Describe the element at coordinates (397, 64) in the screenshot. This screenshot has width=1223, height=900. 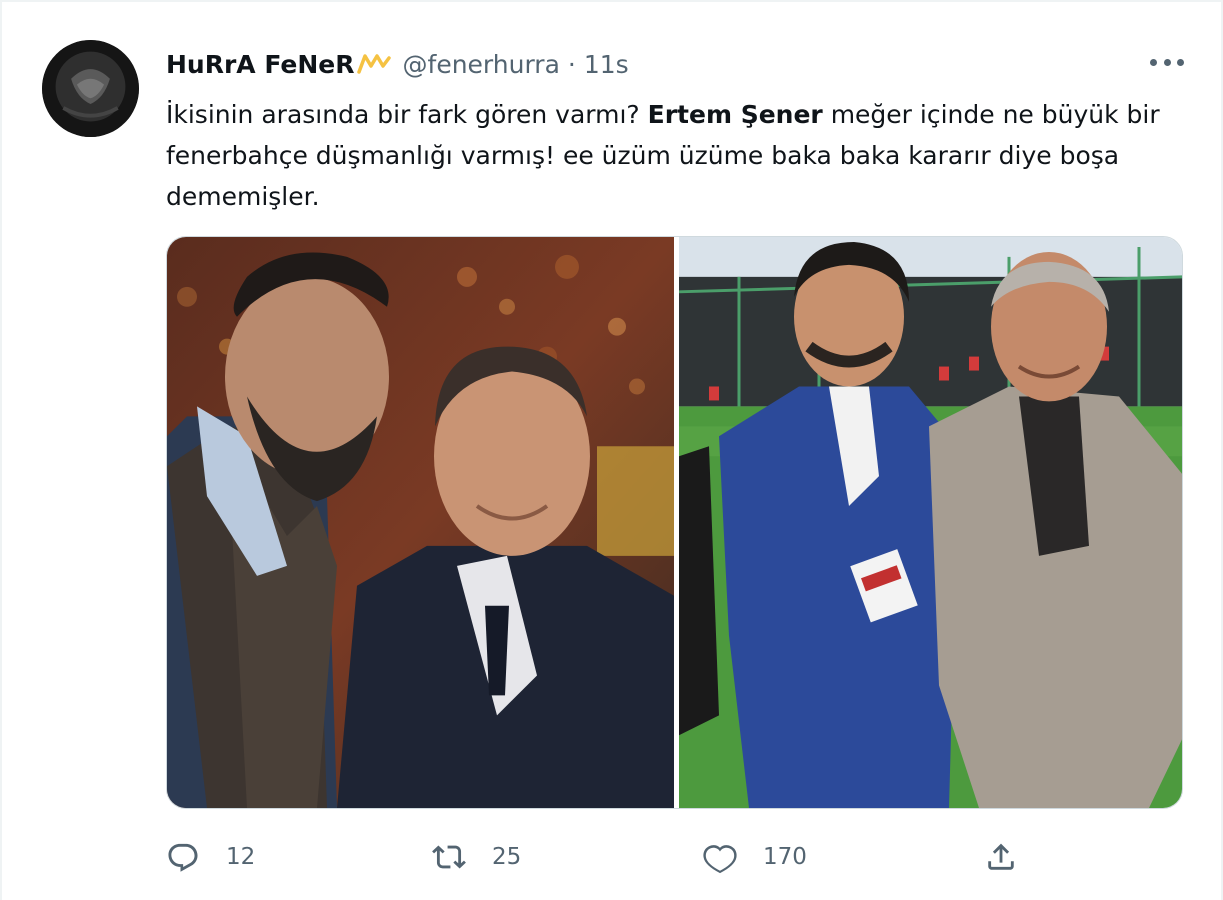
I see `tweet-header: HuRrA FeNeR @fenerhurra · 11s` at that location.